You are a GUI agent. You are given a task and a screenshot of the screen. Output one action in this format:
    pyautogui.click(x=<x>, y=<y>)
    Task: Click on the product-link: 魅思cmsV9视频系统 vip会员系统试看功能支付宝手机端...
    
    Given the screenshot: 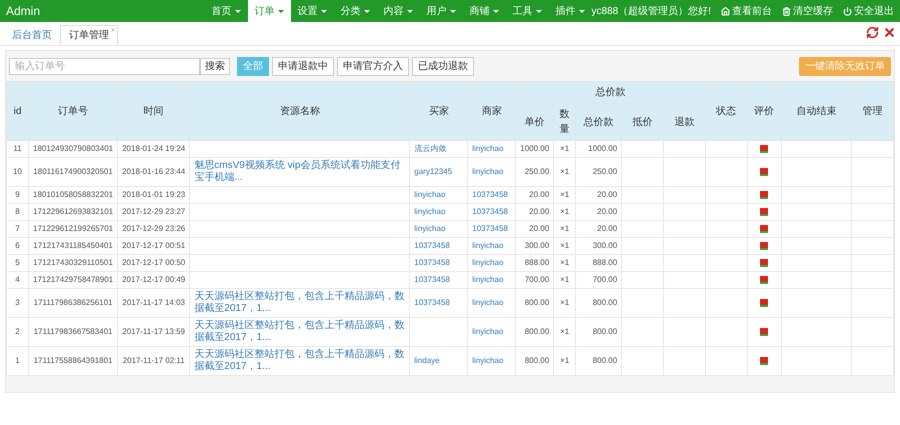 What is the action you would take?
    pyautogui.click(x=300, y=172)
    